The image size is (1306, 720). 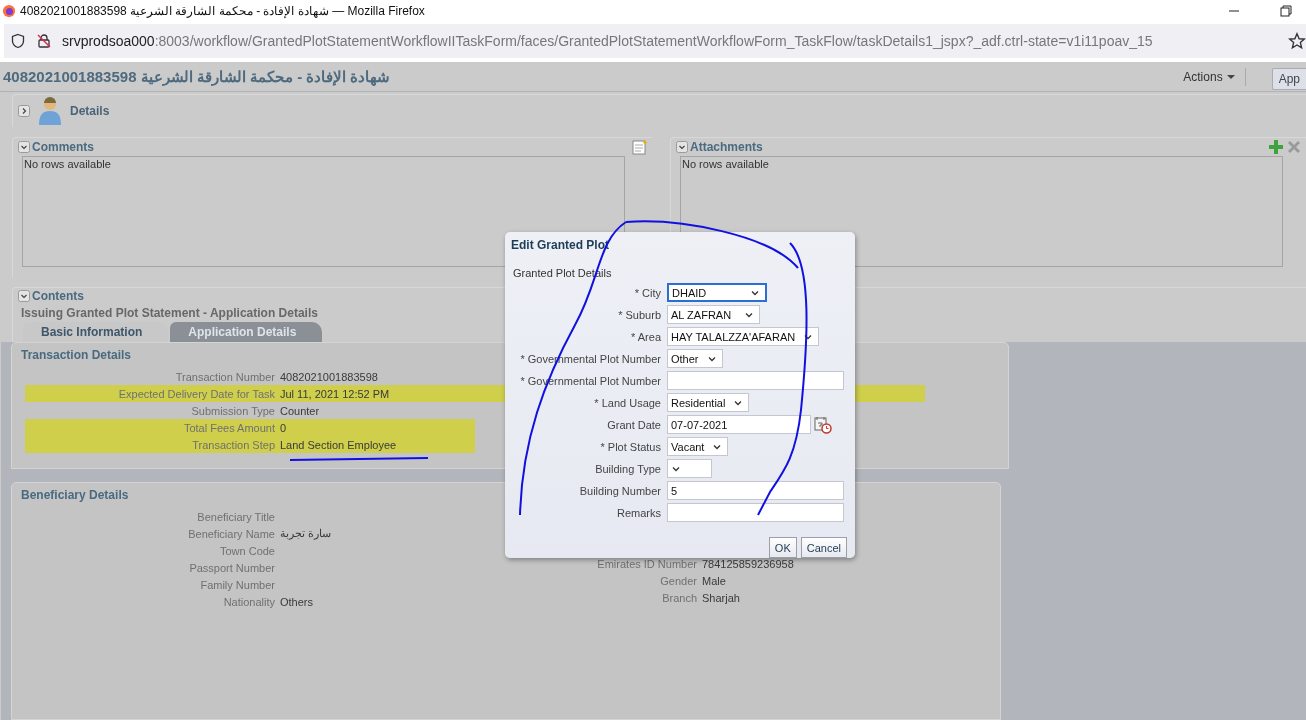 I want to click on input-field: 5, so click(x=755, y=490).